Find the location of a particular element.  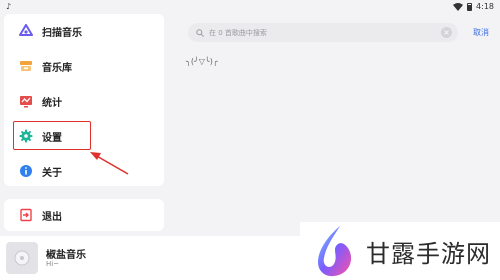

sidebar-item-scan-music: 扫描音乐 is located at coordinates (84, 31).